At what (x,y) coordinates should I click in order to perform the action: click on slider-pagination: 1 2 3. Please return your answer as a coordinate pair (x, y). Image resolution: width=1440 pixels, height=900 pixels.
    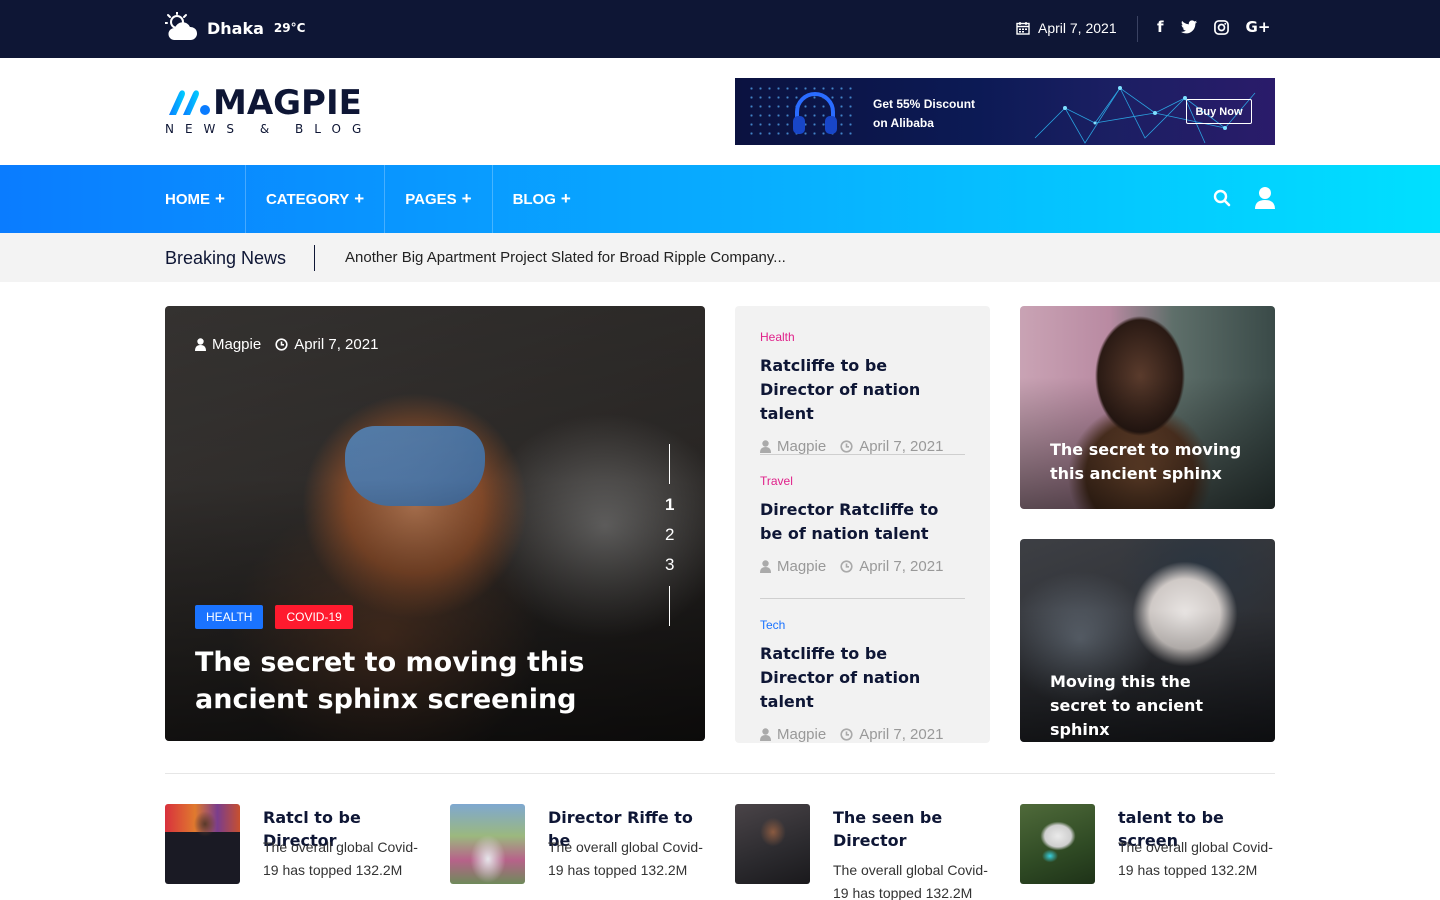
    Looking at the image, I should click on (669, 535).